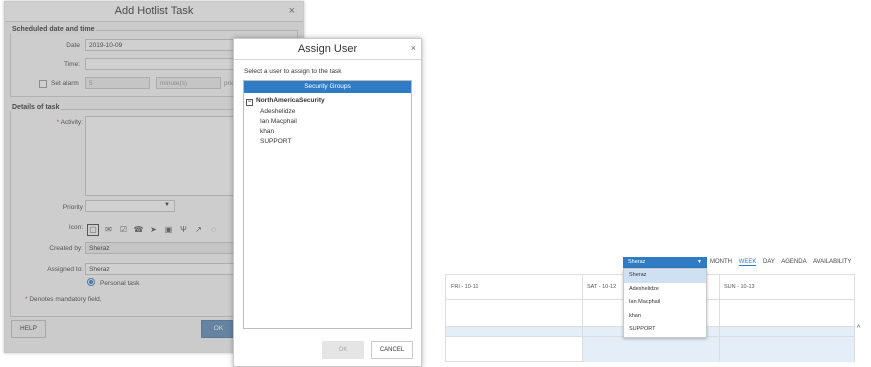 The image size is (871, 367). What do you see at coordinates (36, 107) in the screenshot?
I see `details-legend: Details of task` at bounding box center [36, 107].